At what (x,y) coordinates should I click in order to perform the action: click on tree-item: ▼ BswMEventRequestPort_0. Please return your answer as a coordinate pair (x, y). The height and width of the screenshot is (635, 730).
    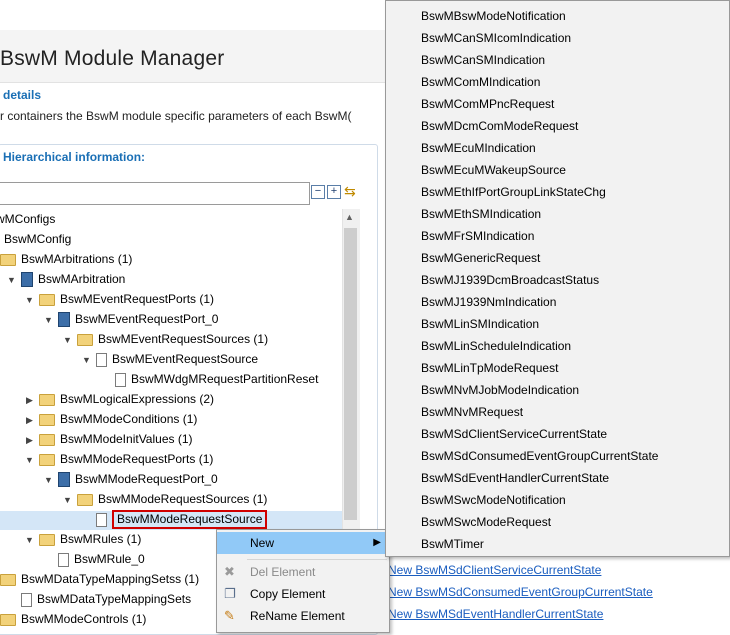
    Looking at the image, I should click on (130, 319).